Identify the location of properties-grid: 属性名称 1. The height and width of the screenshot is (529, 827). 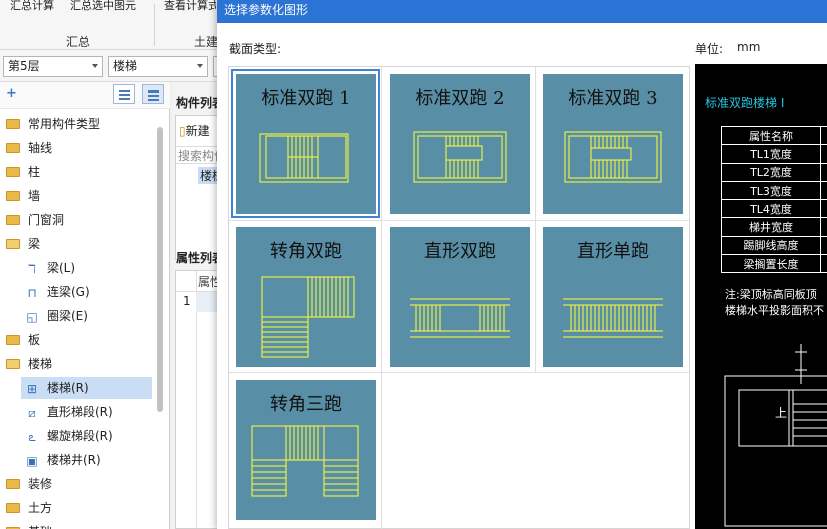
(197, 399).